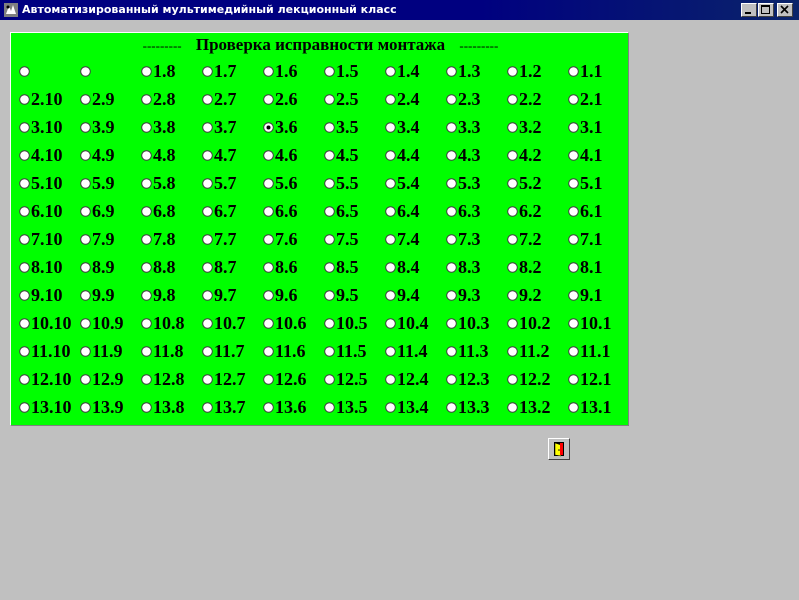 The width and height of the screenshot is (799, 600). I want to click on app-icon, so click(11, 10).